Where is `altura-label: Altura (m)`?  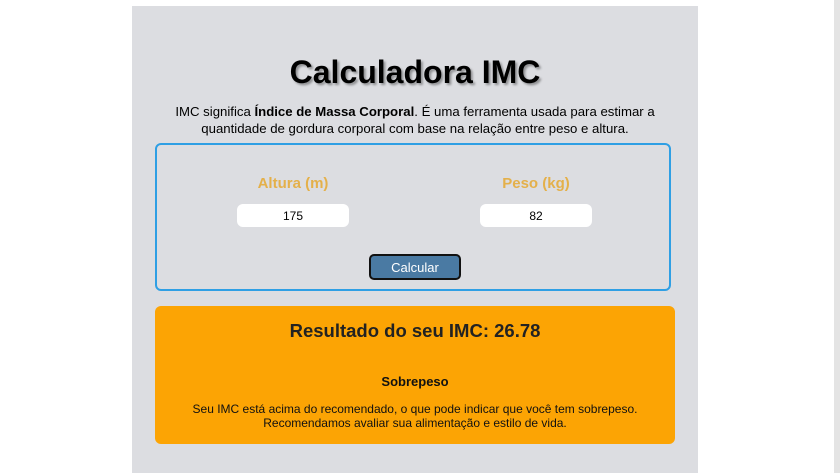
altura-label: Altura (m) is located at coordinates (293, 183).